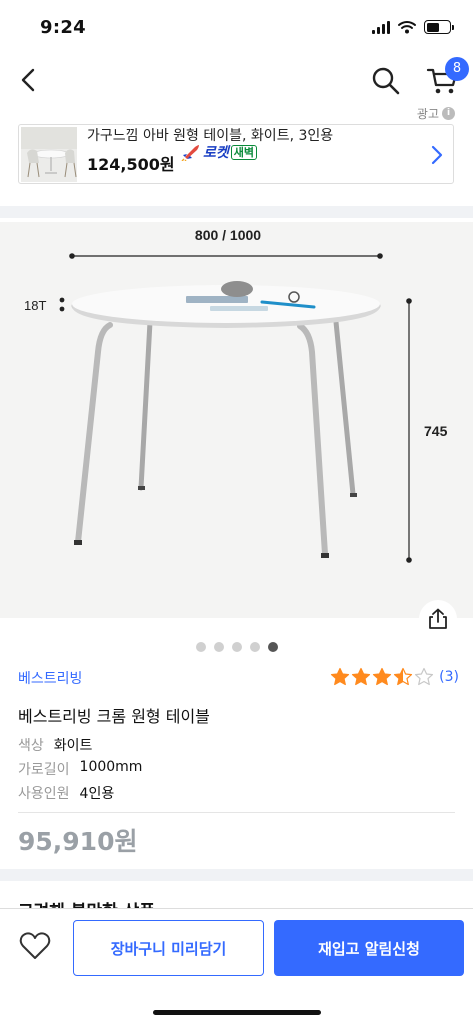 This screenshot has width=473, height=1024. I want to click on share-button, so click(438, 619).